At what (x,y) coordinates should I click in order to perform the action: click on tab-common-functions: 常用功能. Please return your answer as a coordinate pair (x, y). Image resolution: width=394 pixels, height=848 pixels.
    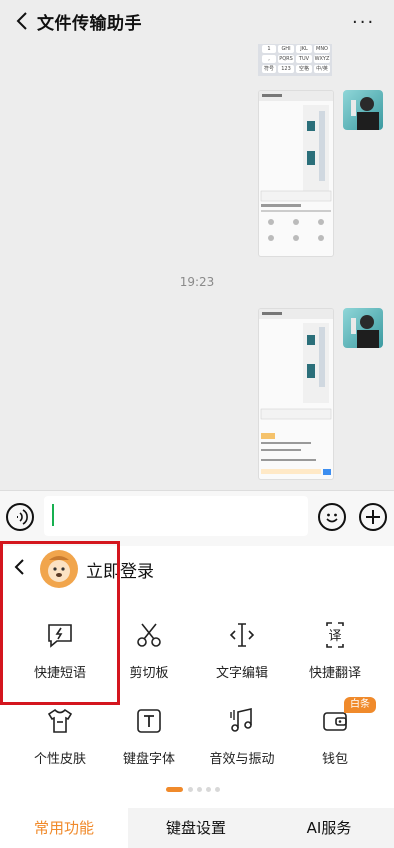
    Looking at the image, I should click on (64, 828).